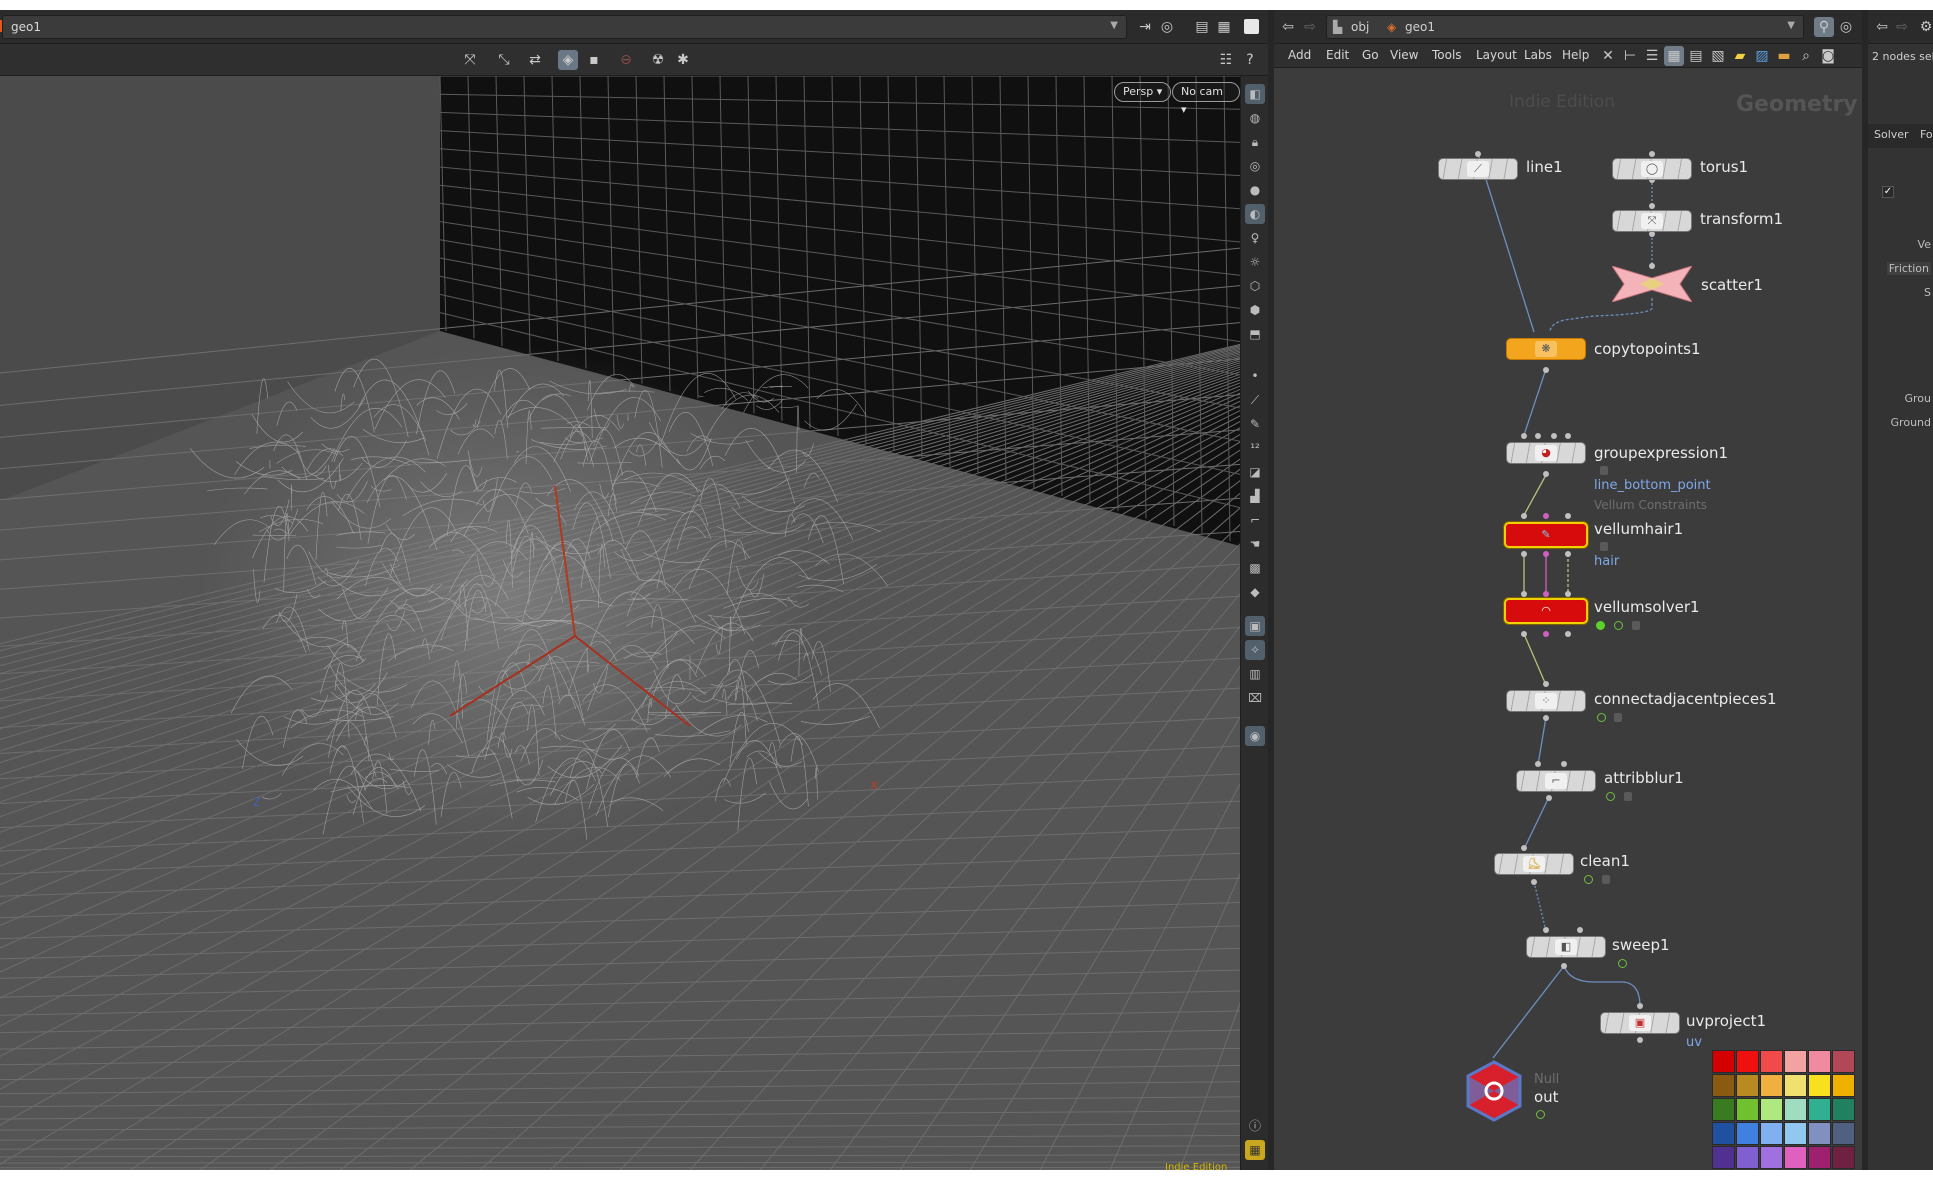 Image resolution: width=1933 pixels, height=1181 pixels. What do you see at coordinates (1641, 945) in the screenshot?
I see `node-label-sweep1: sweep1` at bounding box center [1641, 945].